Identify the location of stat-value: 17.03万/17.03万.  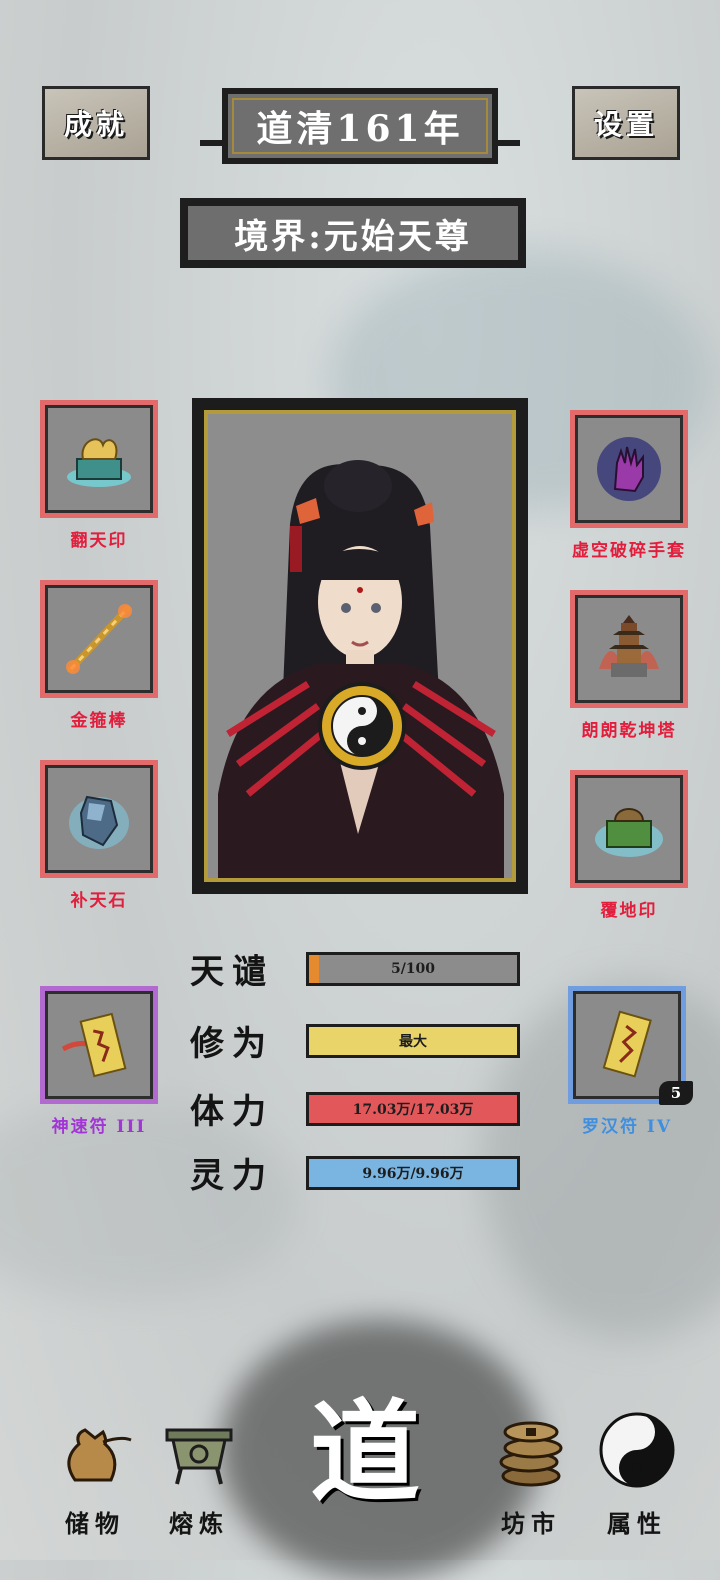
(413, 1109).